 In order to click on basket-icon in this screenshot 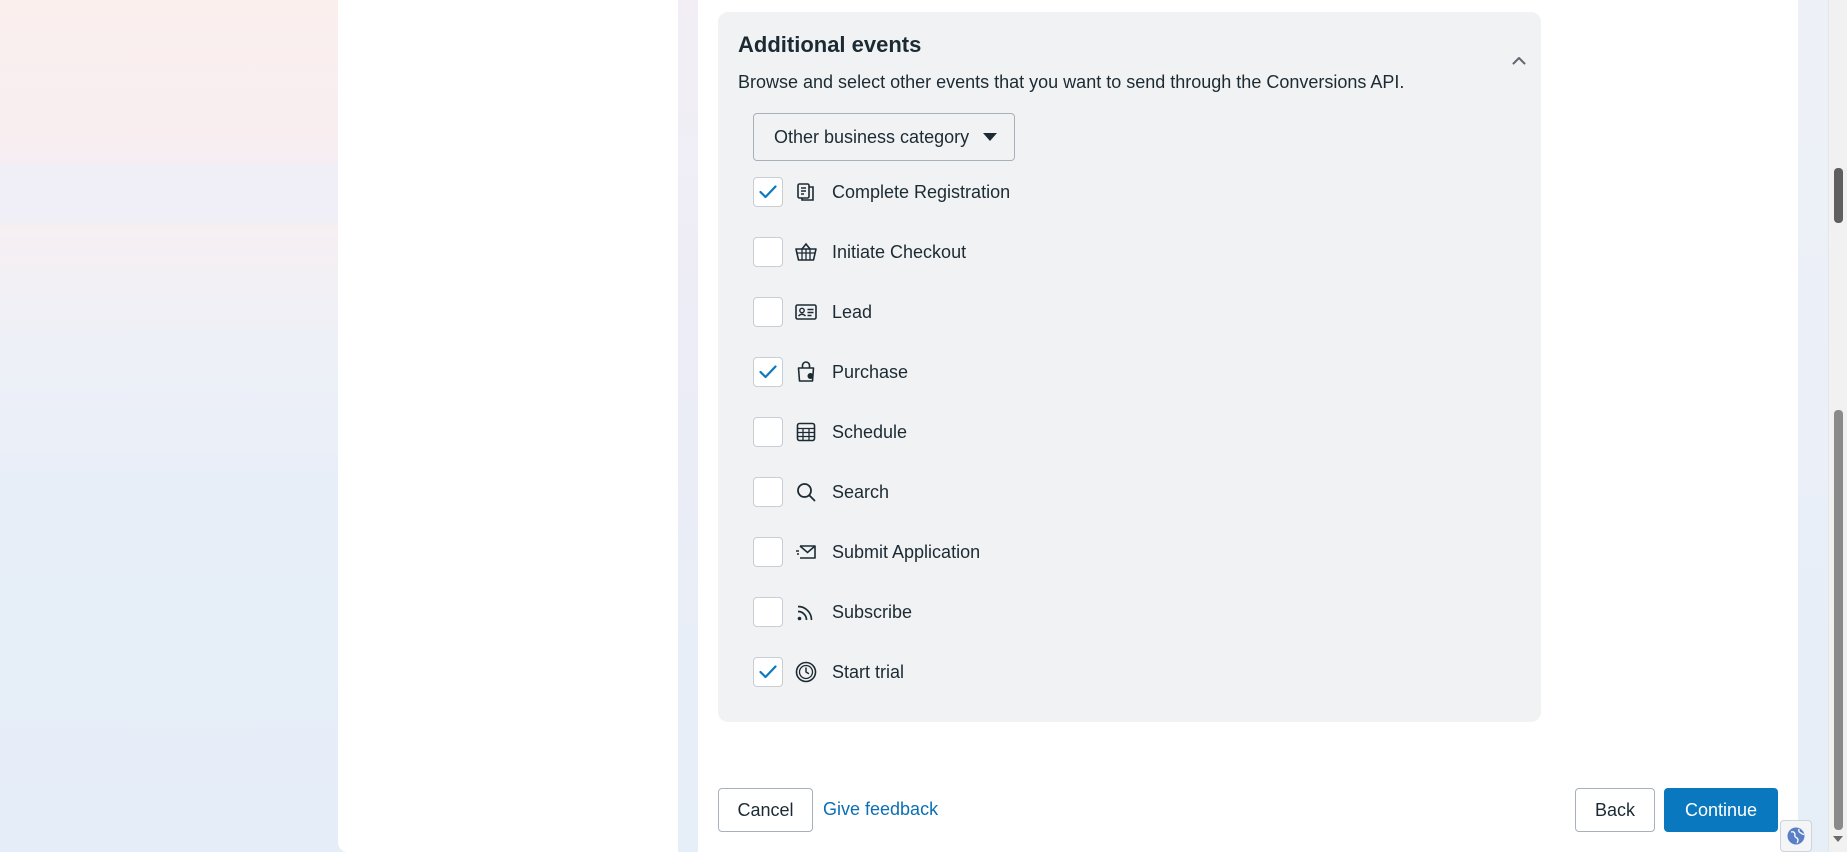, I will do `click(806, 252)`.